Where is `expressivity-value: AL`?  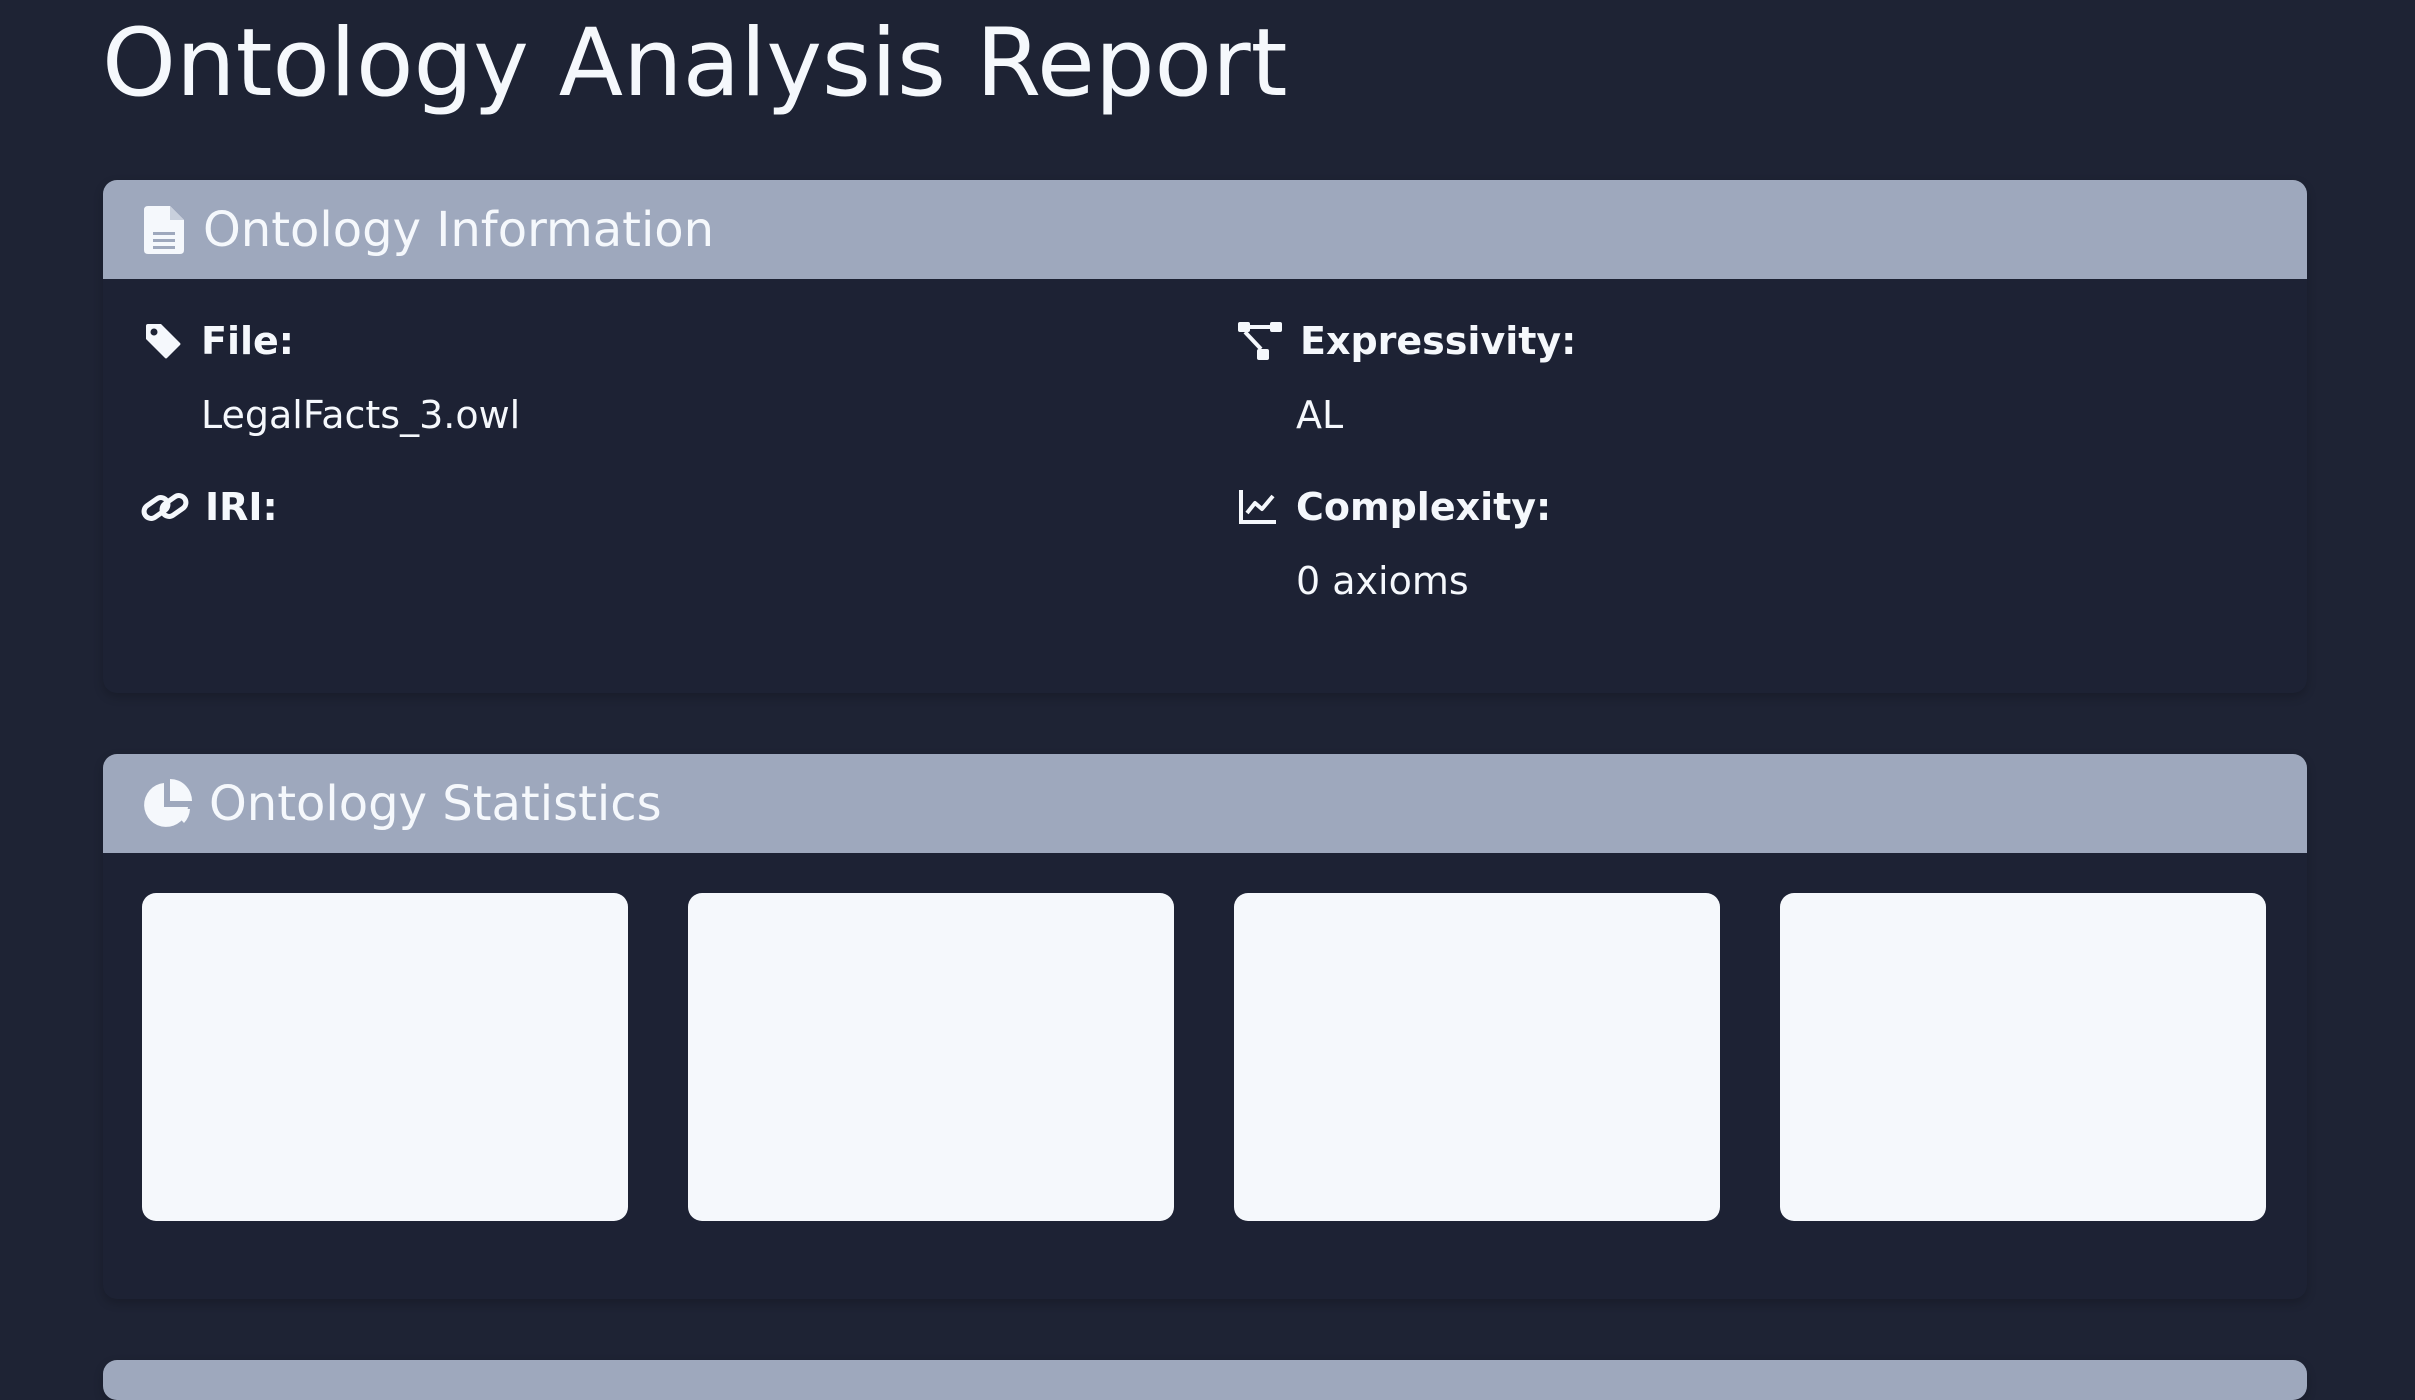
expressivity-value: AL is located at coordinates (1320, 415).